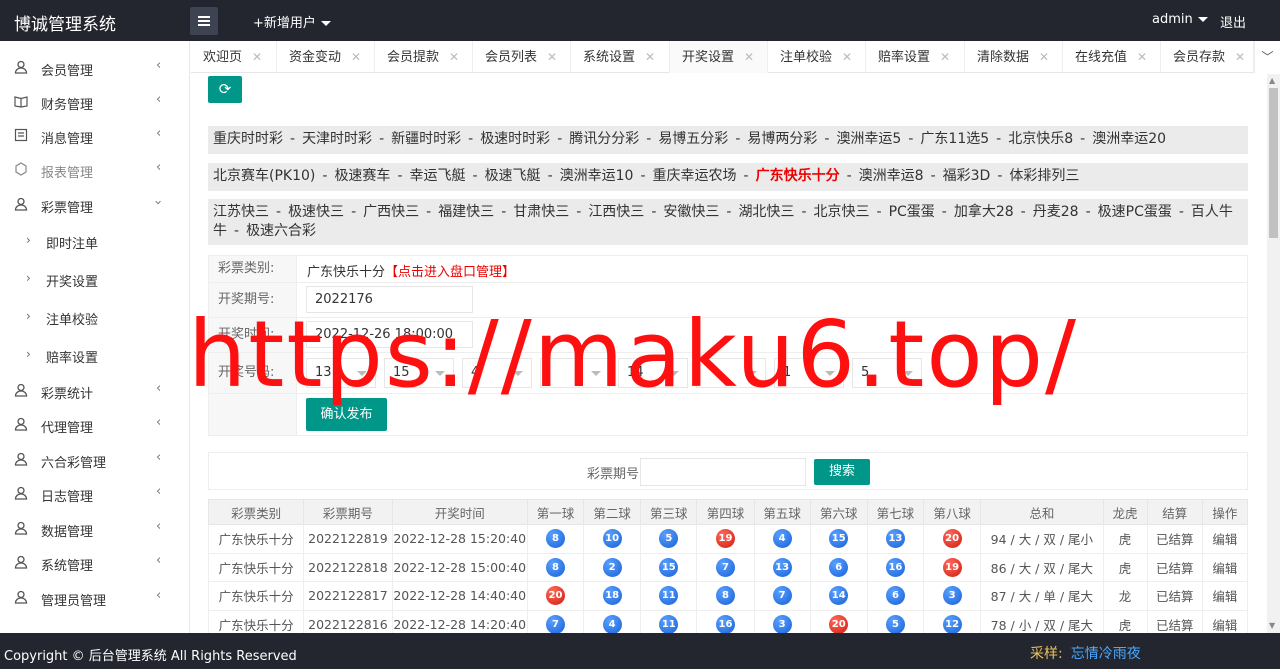 The width and height of the screenshot is (1280, 669). I want to click on tab-member-list: 会员列表 ✕, so click(522, 57).